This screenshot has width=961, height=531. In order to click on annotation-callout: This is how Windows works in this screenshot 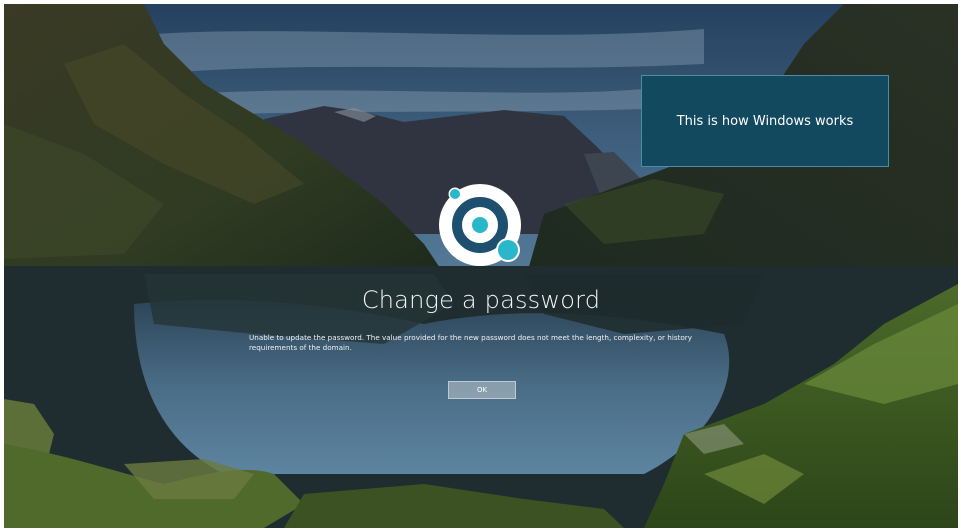, I will do `click(765, 121)`.